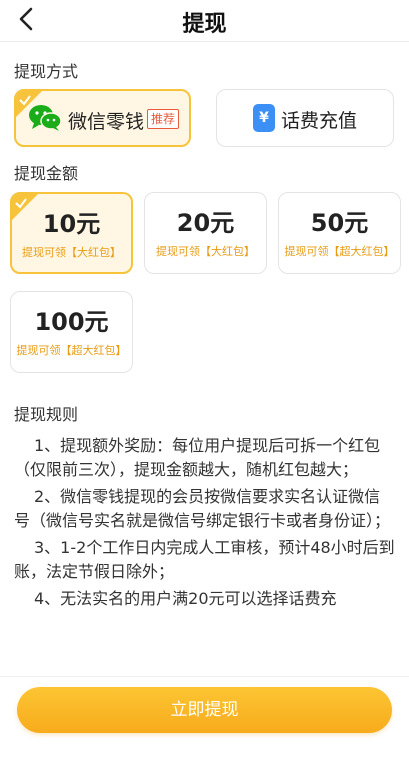 The height and width of the screenshot is (757, 409). I want to click on amount-value: 50元, so click(339, 223).